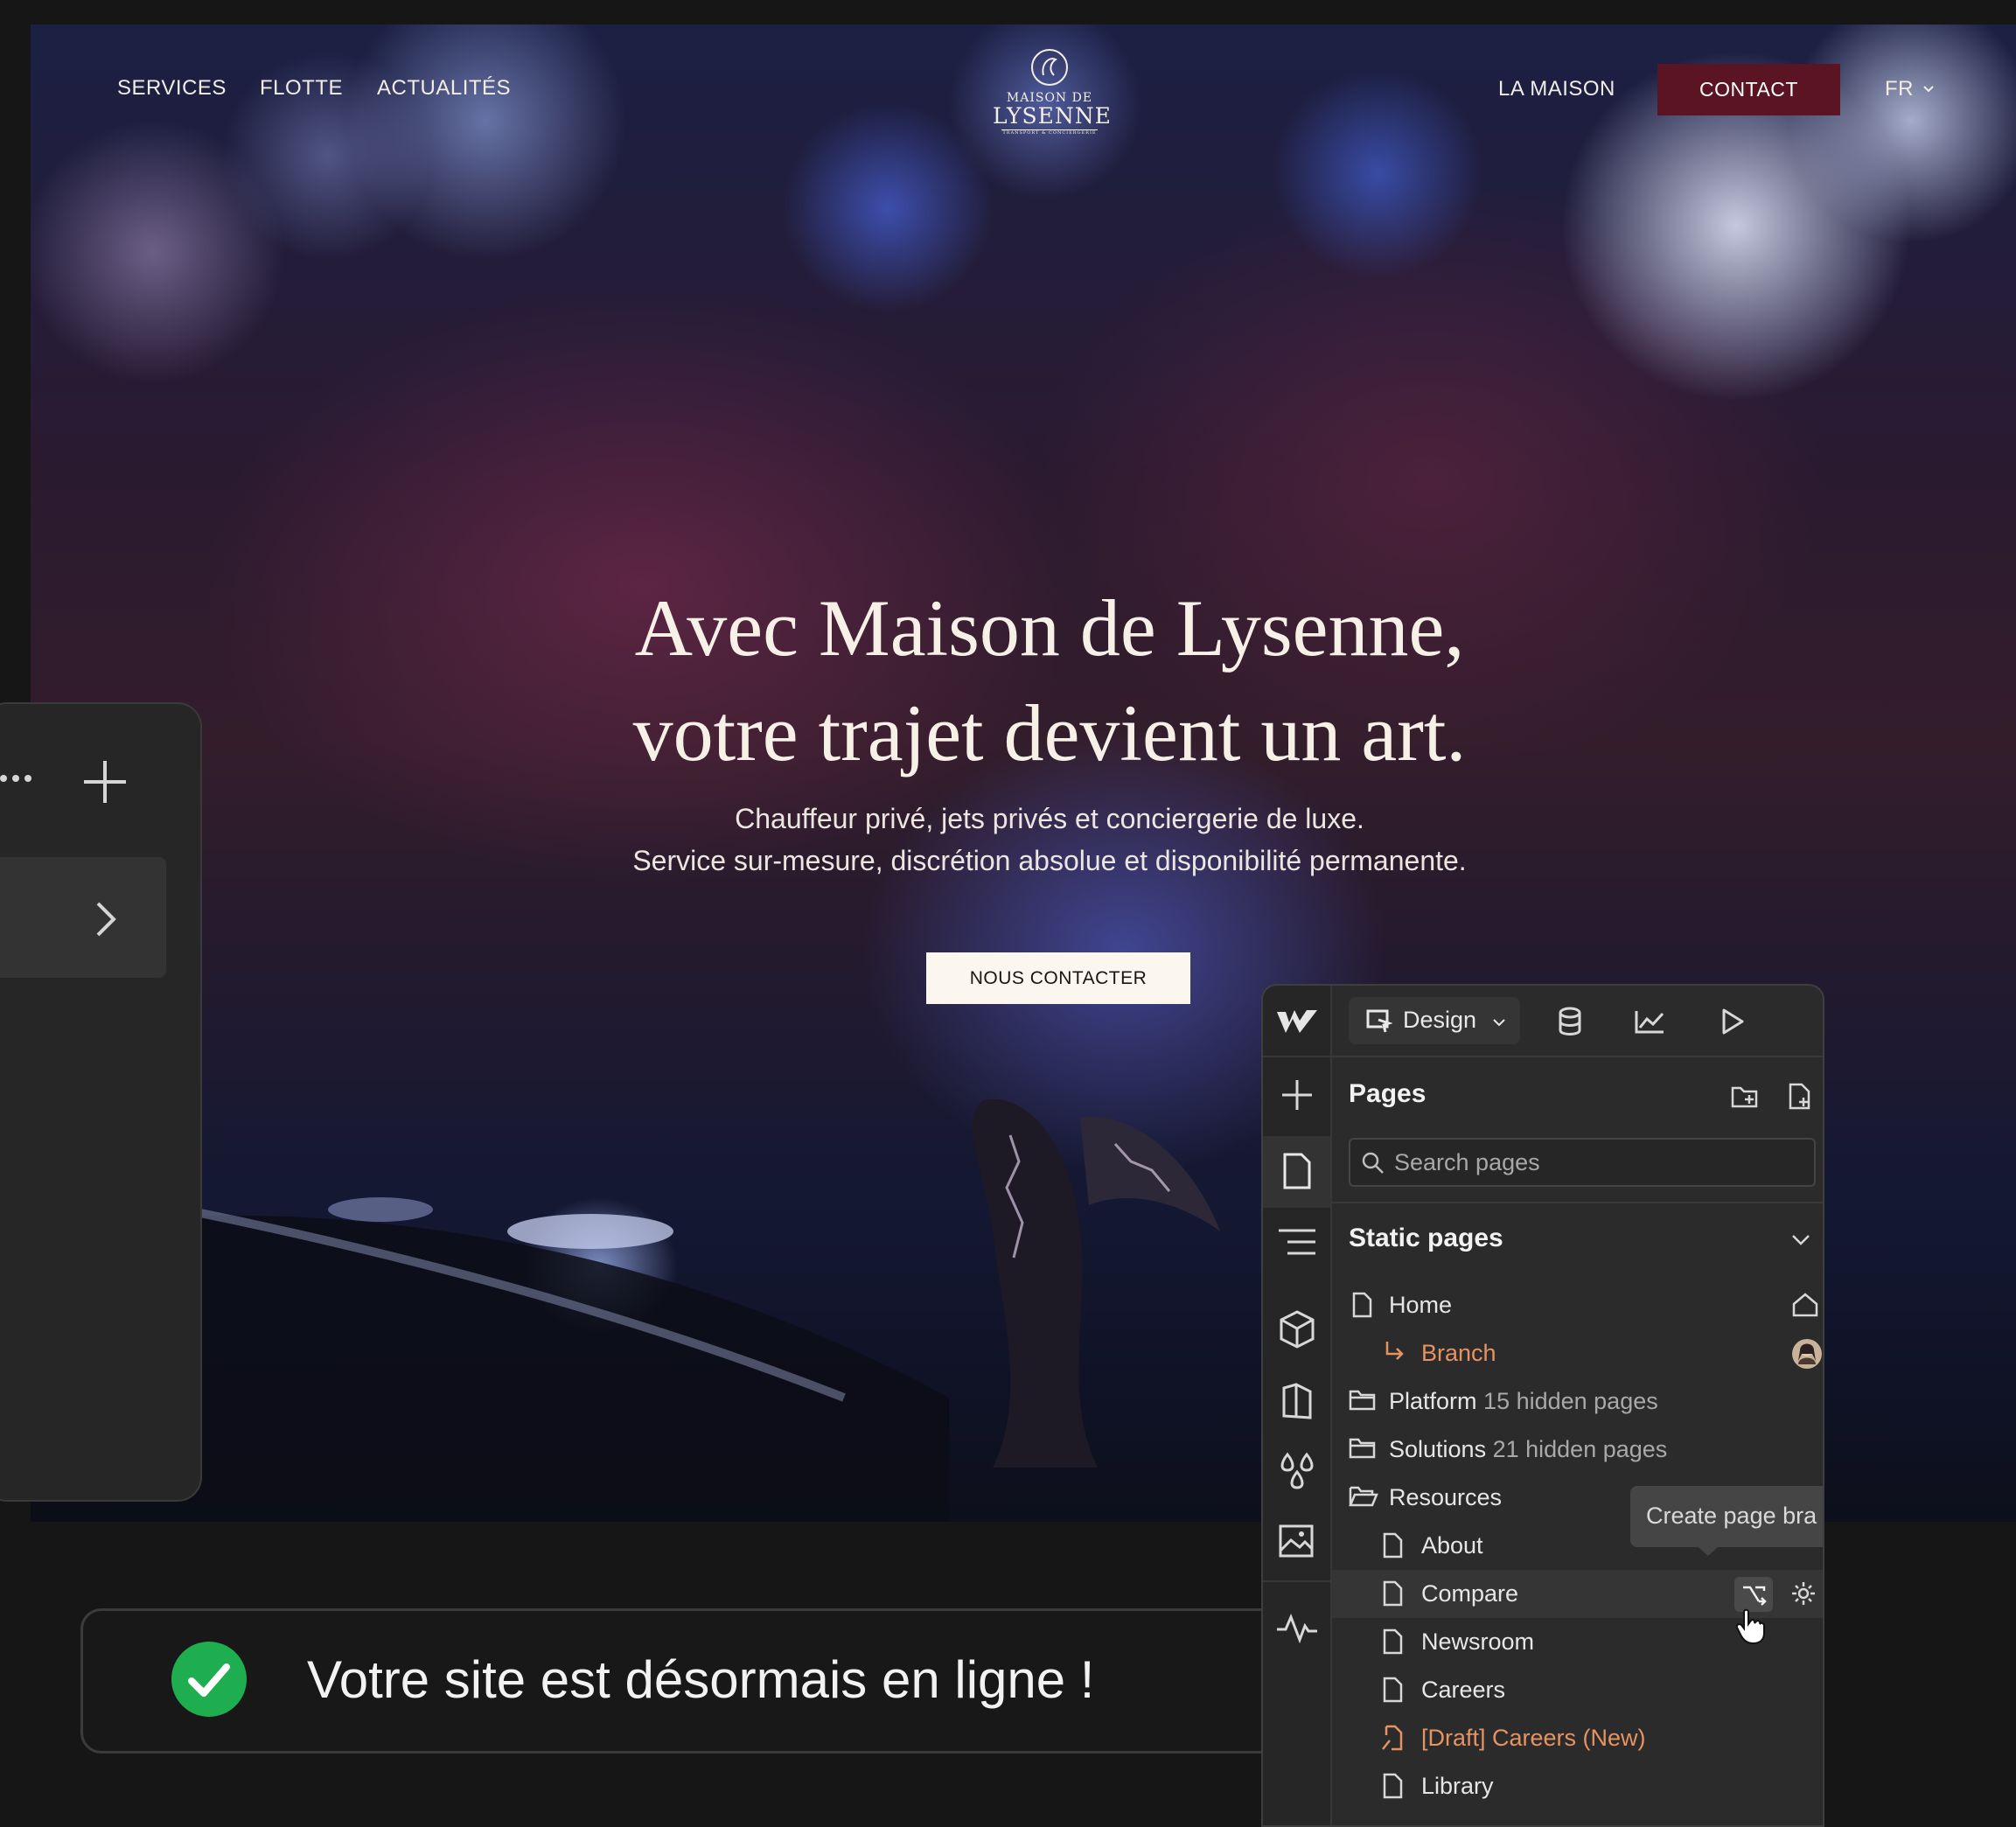 The image size is (2016, 1827). I want to click on add-folder-icon, so click(1745, 1097).